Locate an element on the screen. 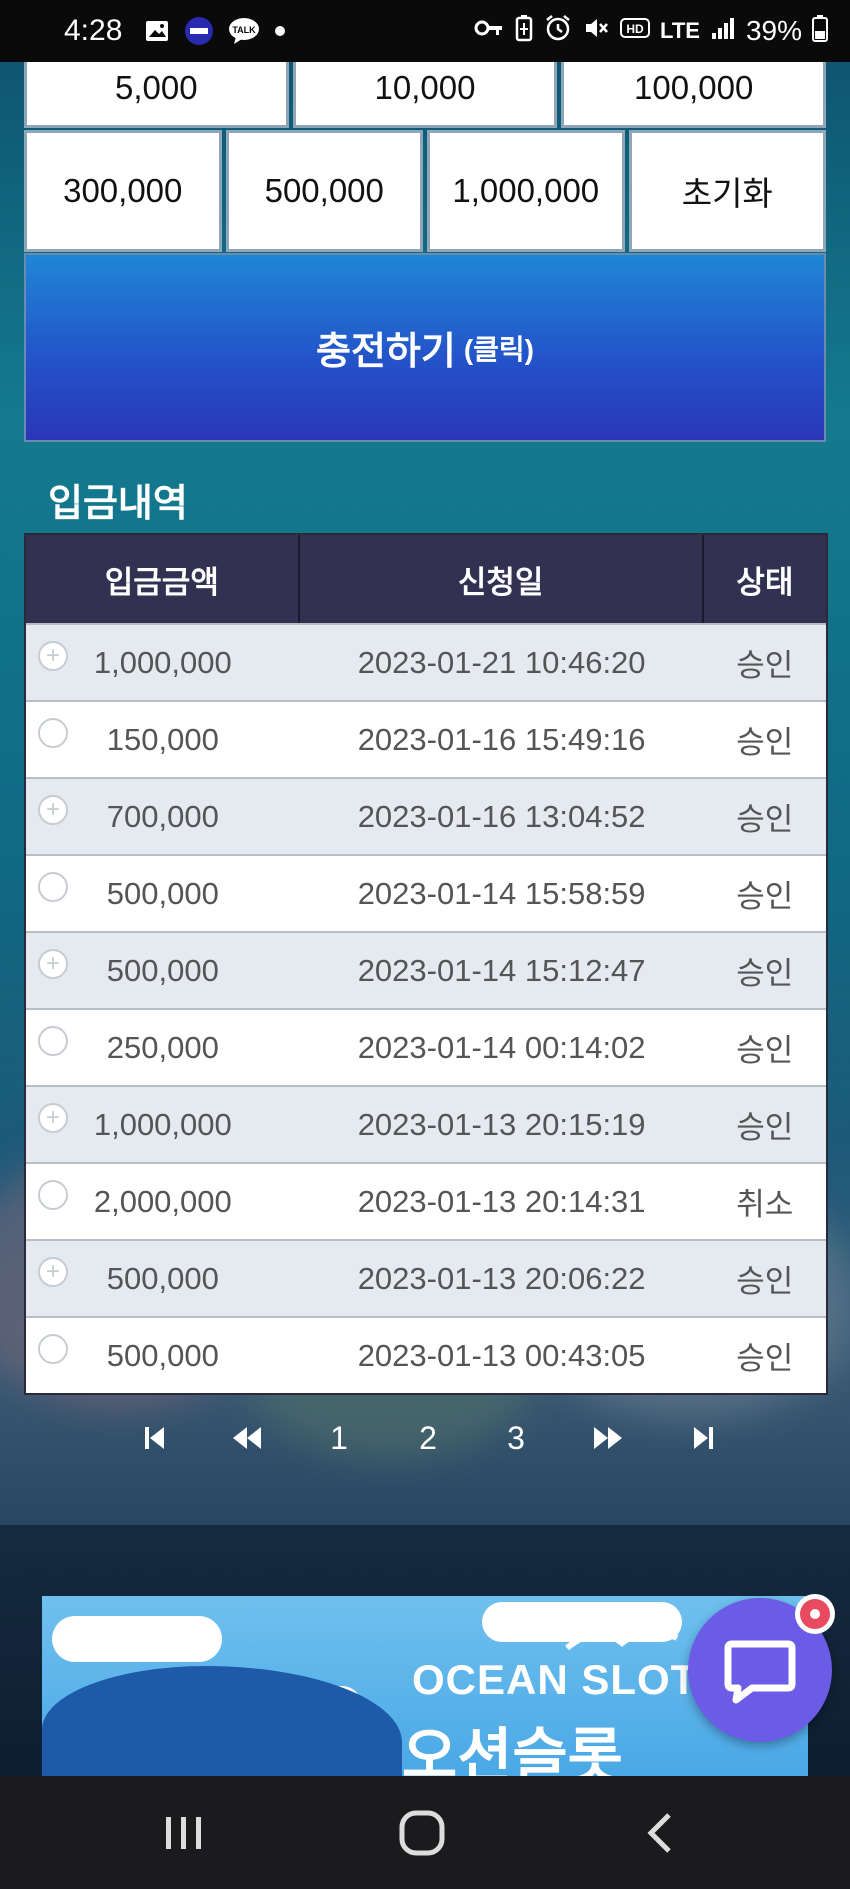 The image size is (850, 1889). amount-row-bottom: 300,000 500,000 1,000,000 초기화 is located at coordinates (425, 191).